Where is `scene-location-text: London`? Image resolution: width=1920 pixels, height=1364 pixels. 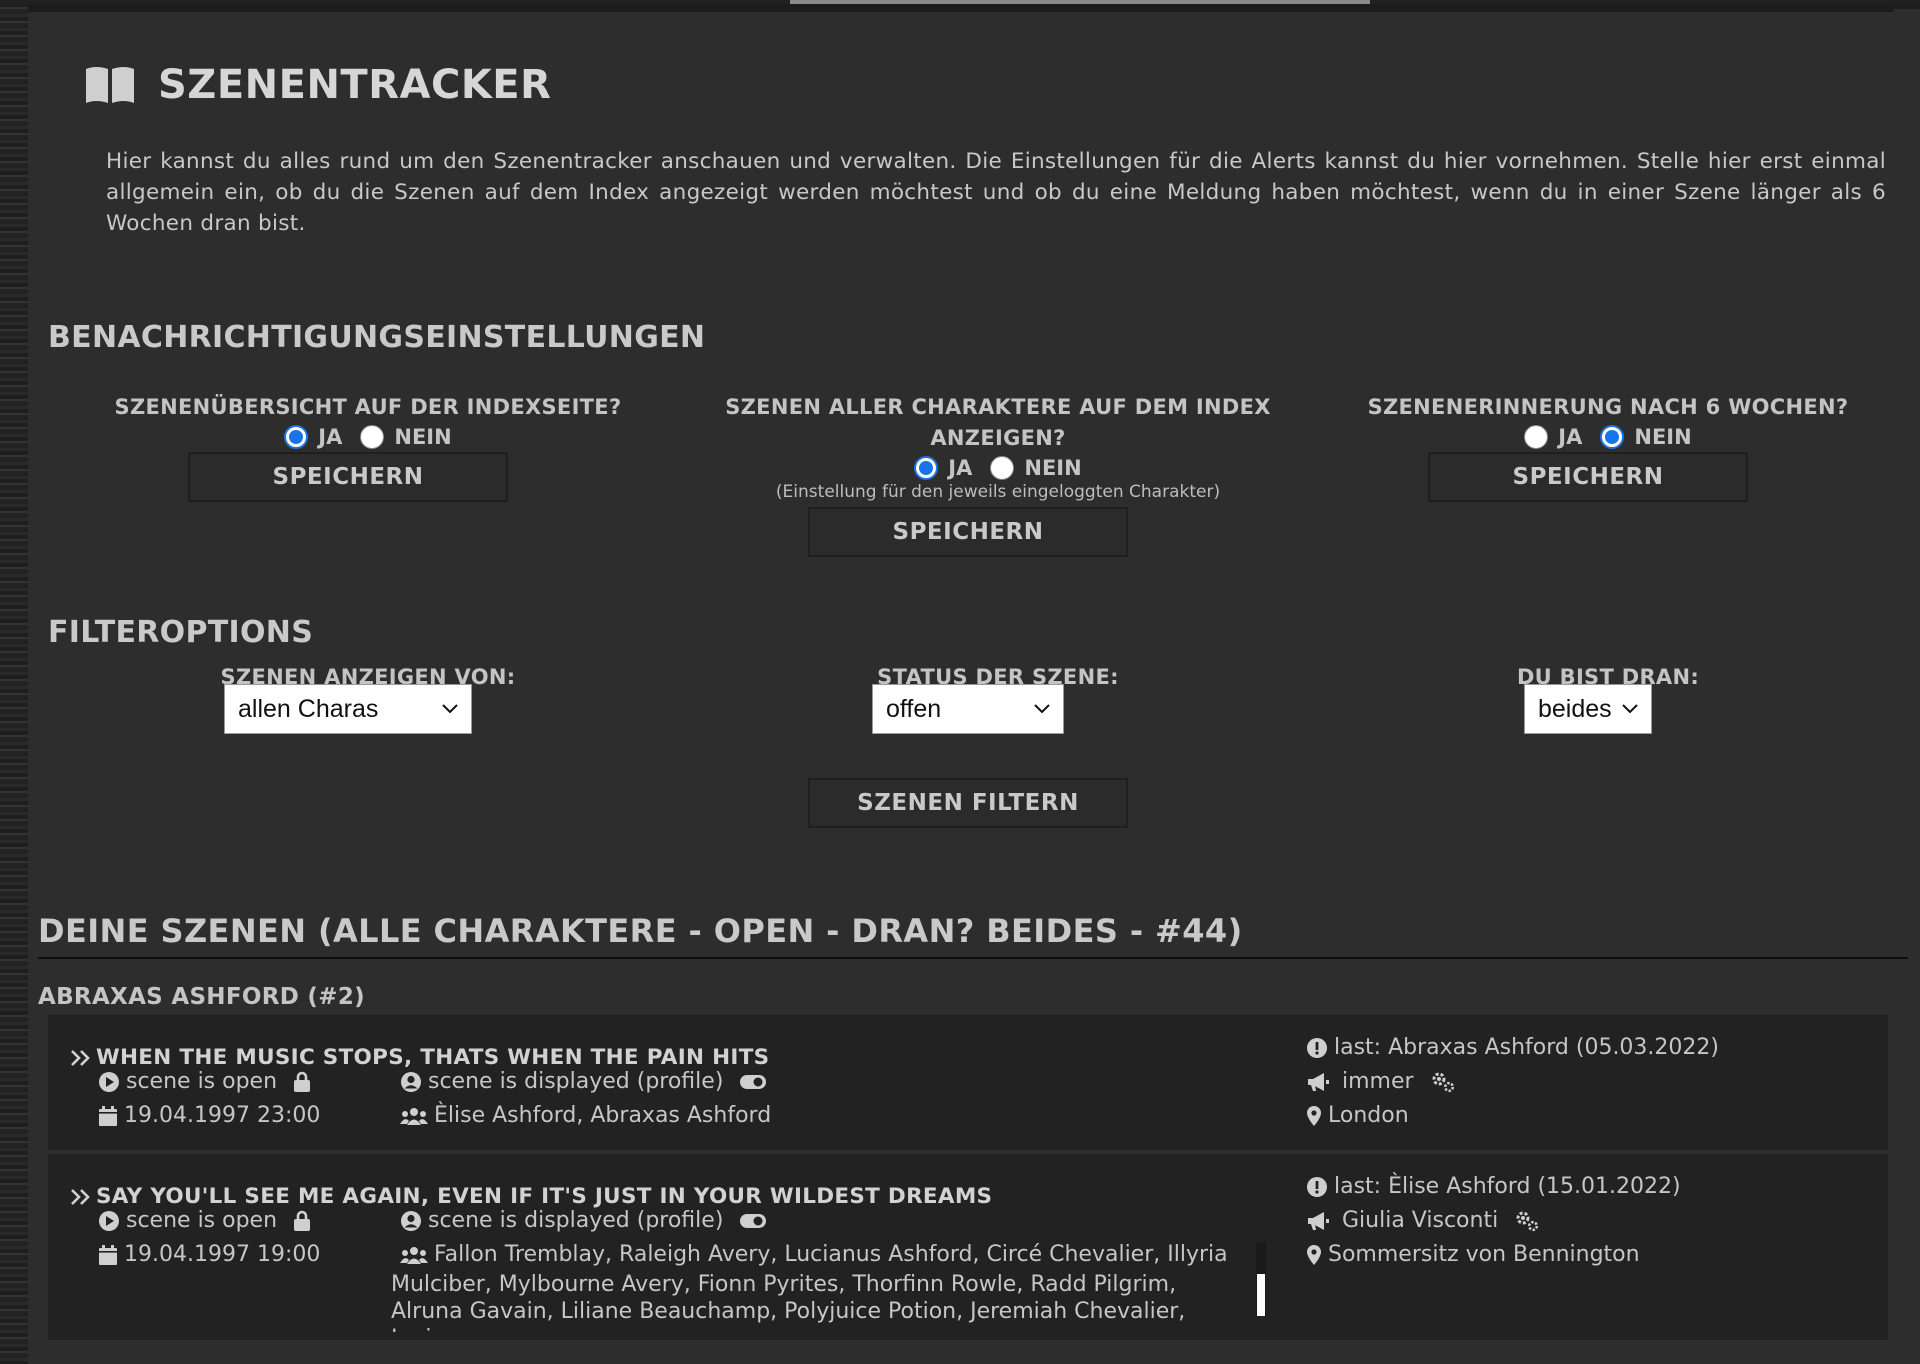
scene-location-text: London is located at coordinates (1368, 1115).